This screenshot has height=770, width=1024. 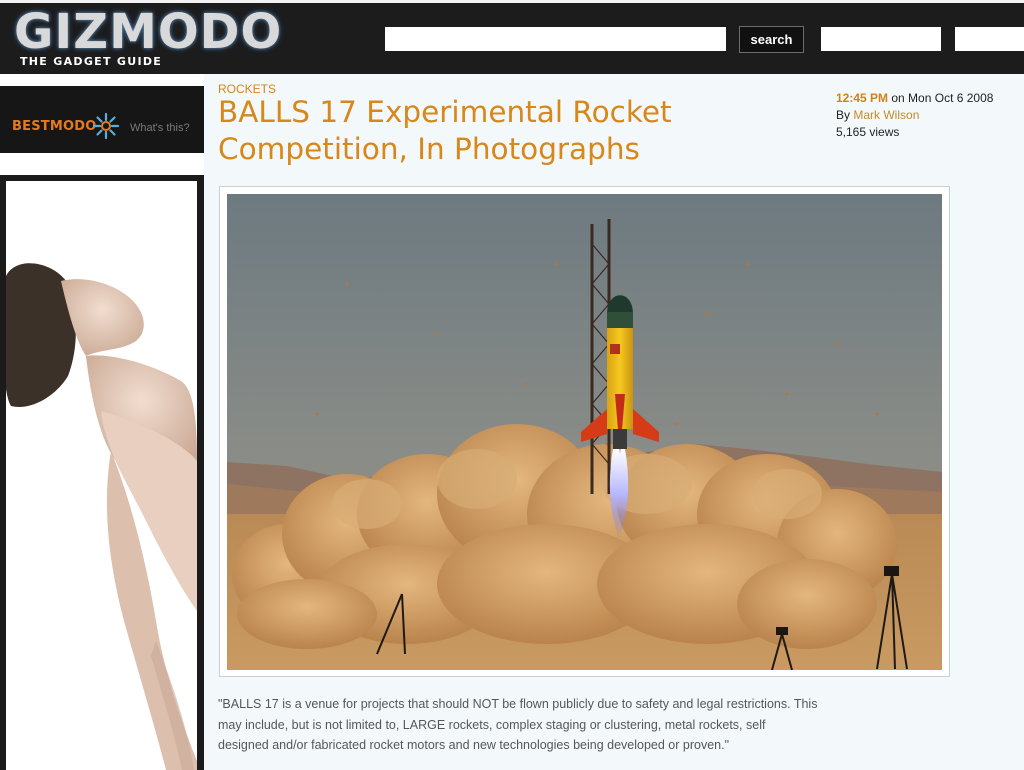 I want to click on ad-figure-image, so click(x=101, y=475).